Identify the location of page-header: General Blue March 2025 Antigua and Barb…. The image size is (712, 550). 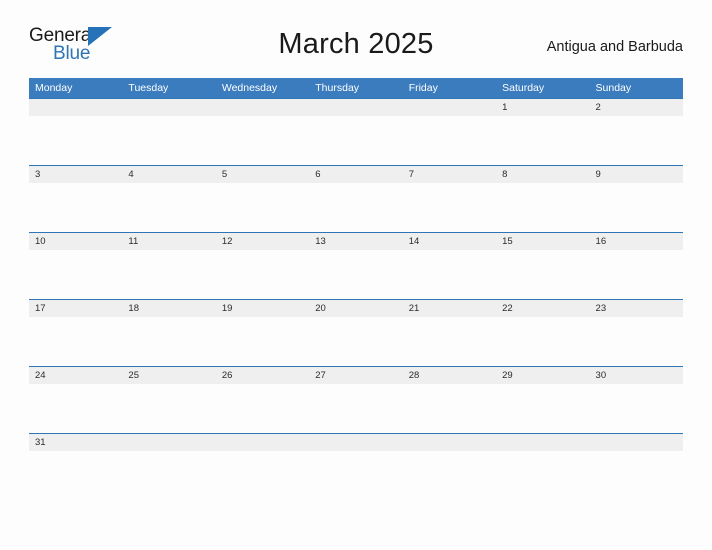
(356, 48).